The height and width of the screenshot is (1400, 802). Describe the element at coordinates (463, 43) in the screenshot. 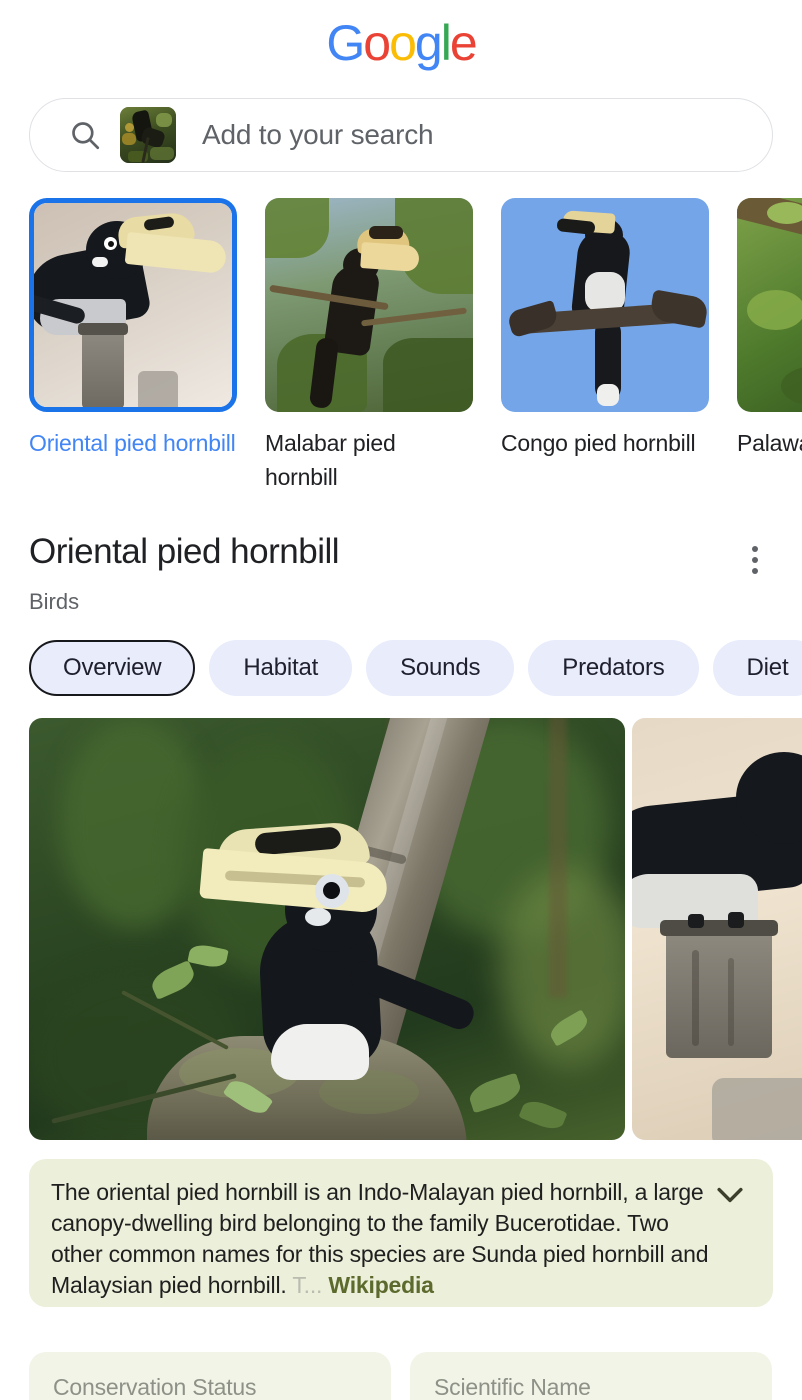

I see `logo-letter-e: e` at that location.